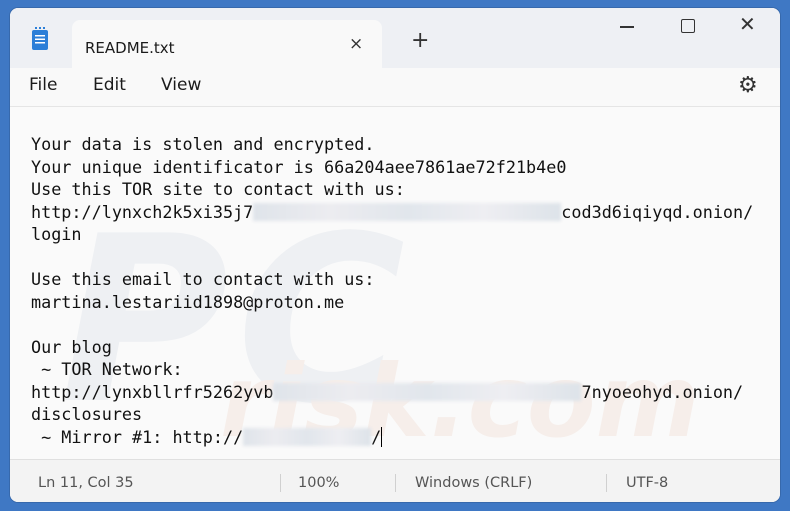  Describe the element at coordinates (747, 24) in the screenshot. I see `window-close-icon: ✕` at that location.